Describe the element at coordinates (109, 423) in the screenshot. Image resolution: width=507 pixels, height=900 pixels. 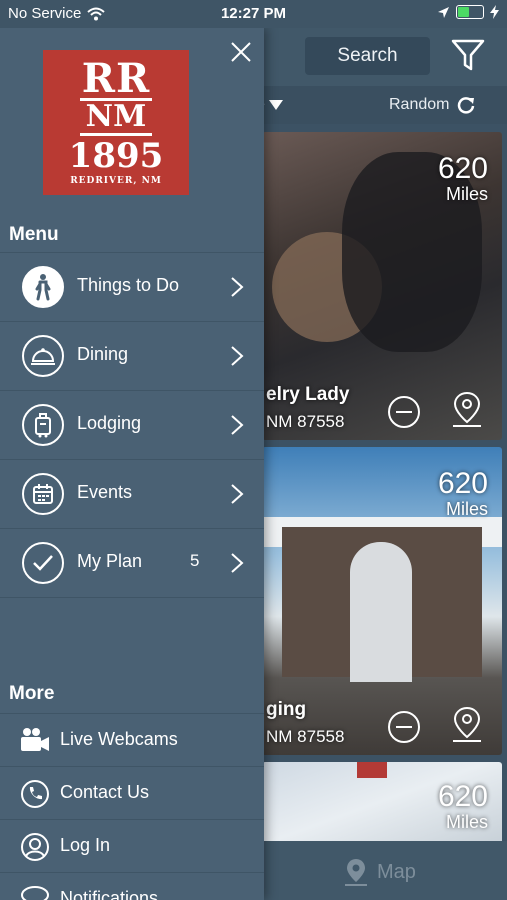
I see `menu-item-label: Lodging` at that location.